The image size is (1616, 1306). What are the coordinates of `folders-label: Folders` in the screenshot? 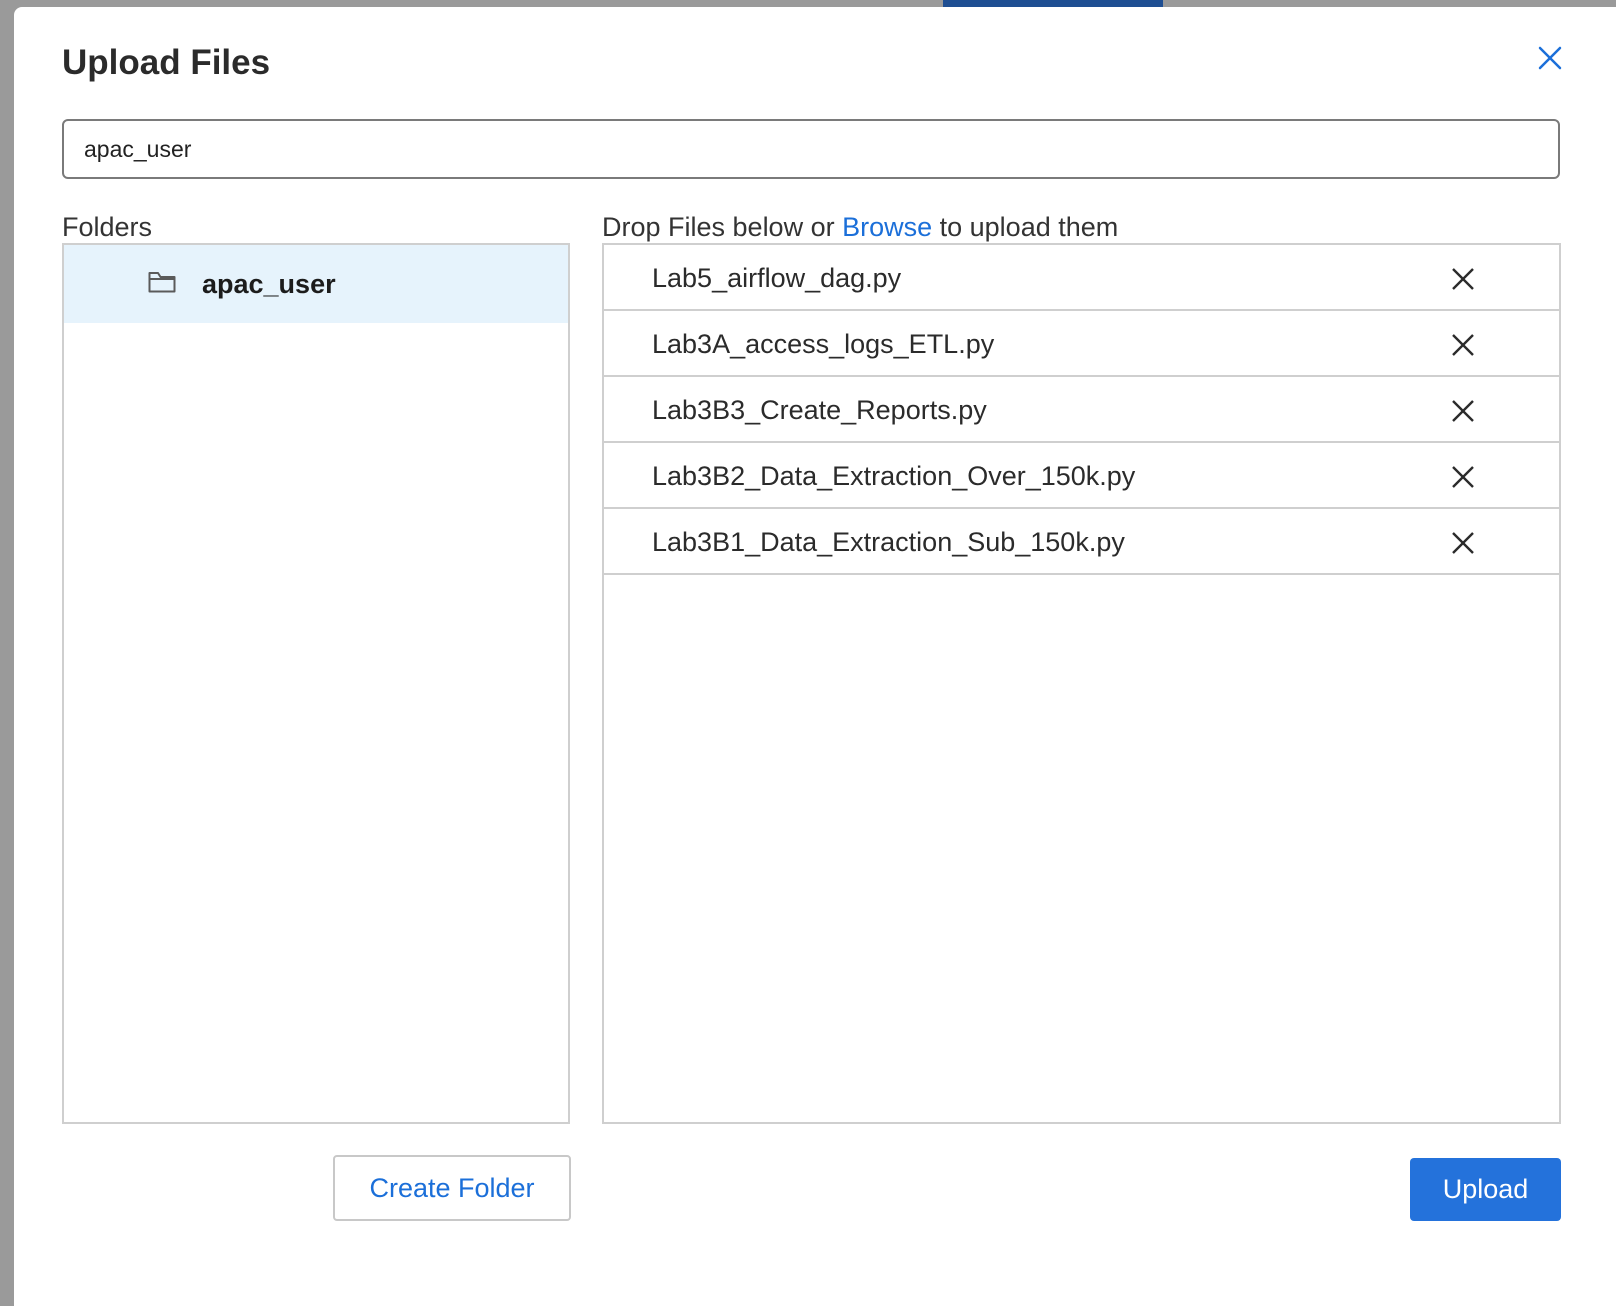 It's located at (107, 227).